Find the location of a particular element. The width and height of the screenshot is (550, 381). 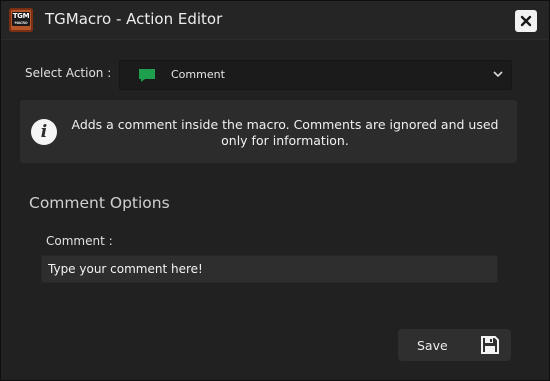

close-icon is located at coordinates (526, 21).